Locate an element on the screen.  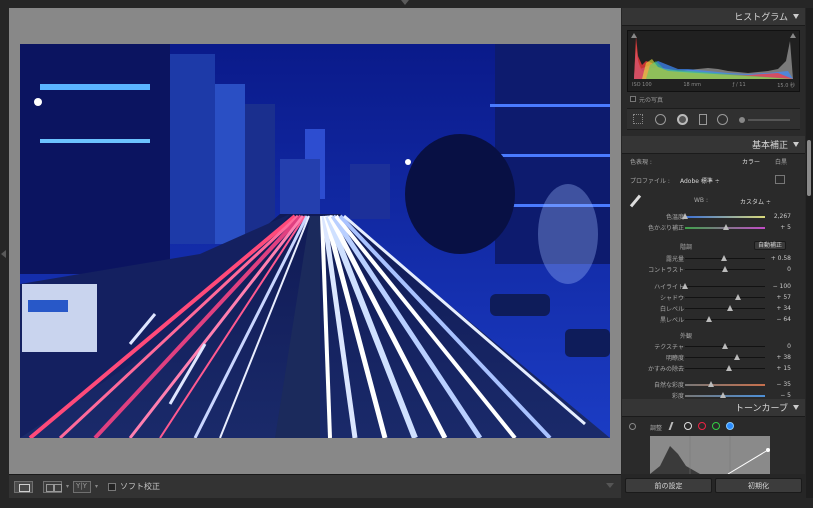
histogram-header: ヒストグラム is located at coordinates (713, 17).